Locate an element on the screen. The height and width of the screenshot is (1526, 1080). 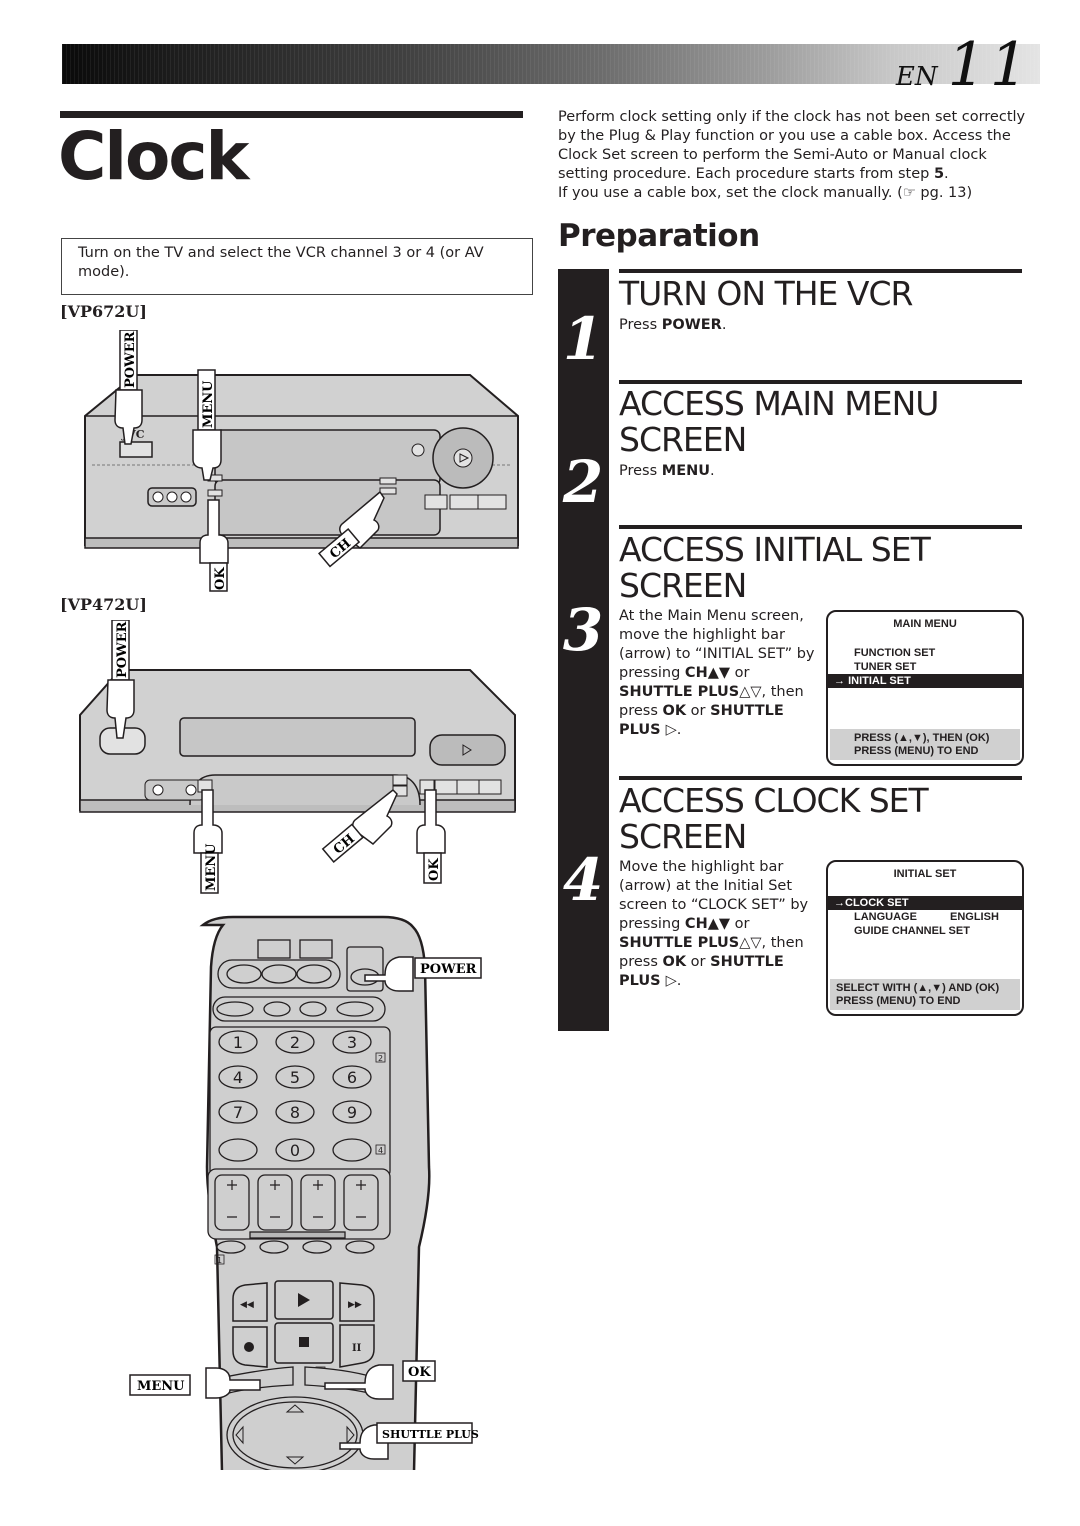
tag-1: 1 is located at coordinates (219, 1260).